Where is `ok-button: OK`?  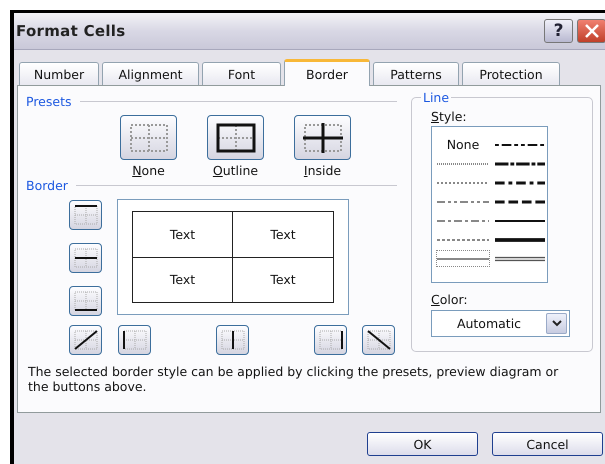 ok-button: OK is located at coordinates (422, 444).